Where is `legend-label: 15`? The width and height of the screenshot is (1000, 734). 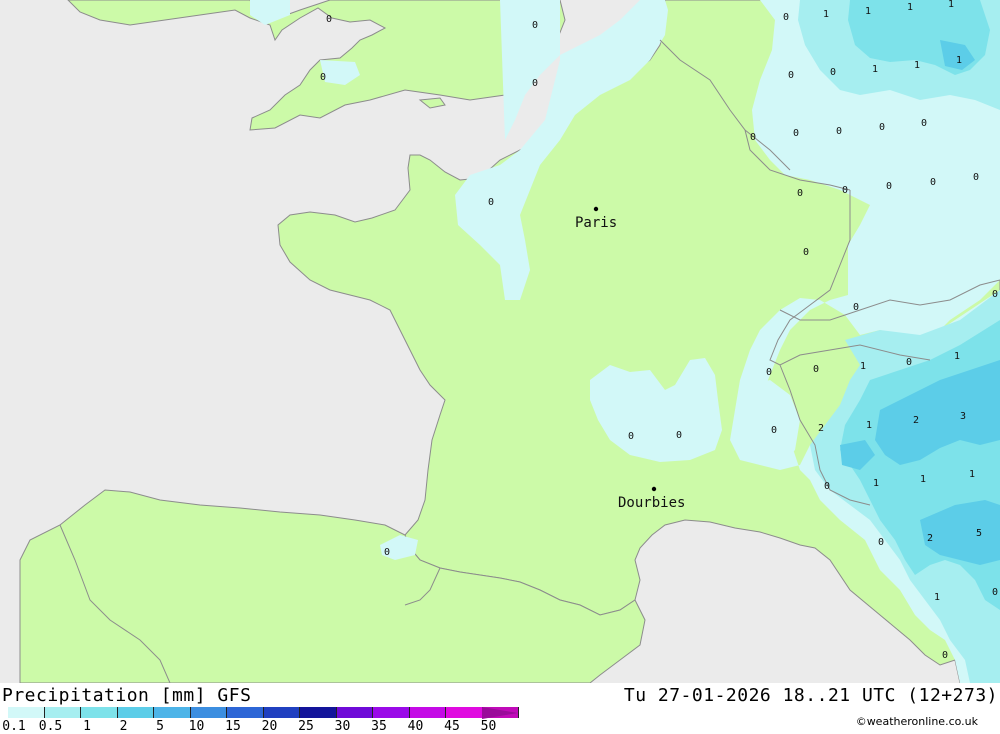
legend-label: 15 is located at coordinates (233, 726).